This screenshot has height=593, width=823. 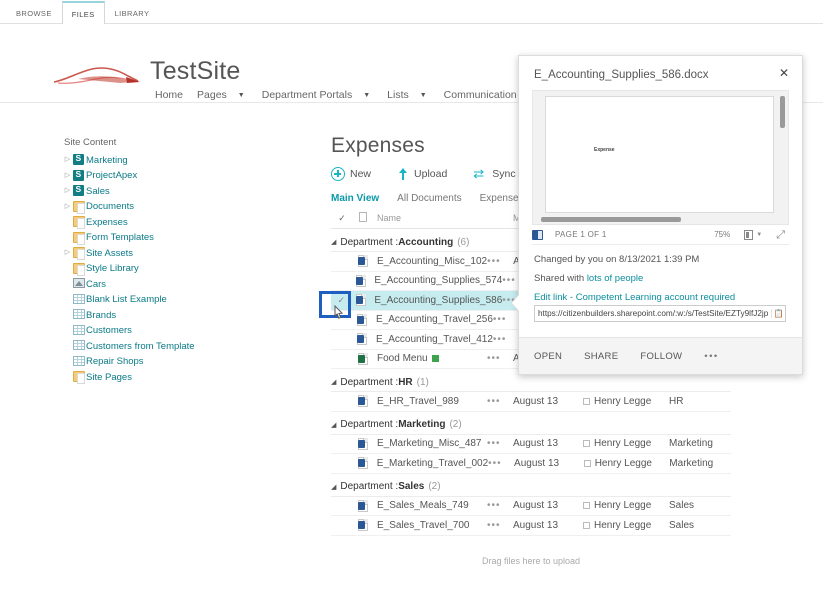 I want to click on file-name-cell: E_Accounting_Travel_256, so click(x=432, y=319).